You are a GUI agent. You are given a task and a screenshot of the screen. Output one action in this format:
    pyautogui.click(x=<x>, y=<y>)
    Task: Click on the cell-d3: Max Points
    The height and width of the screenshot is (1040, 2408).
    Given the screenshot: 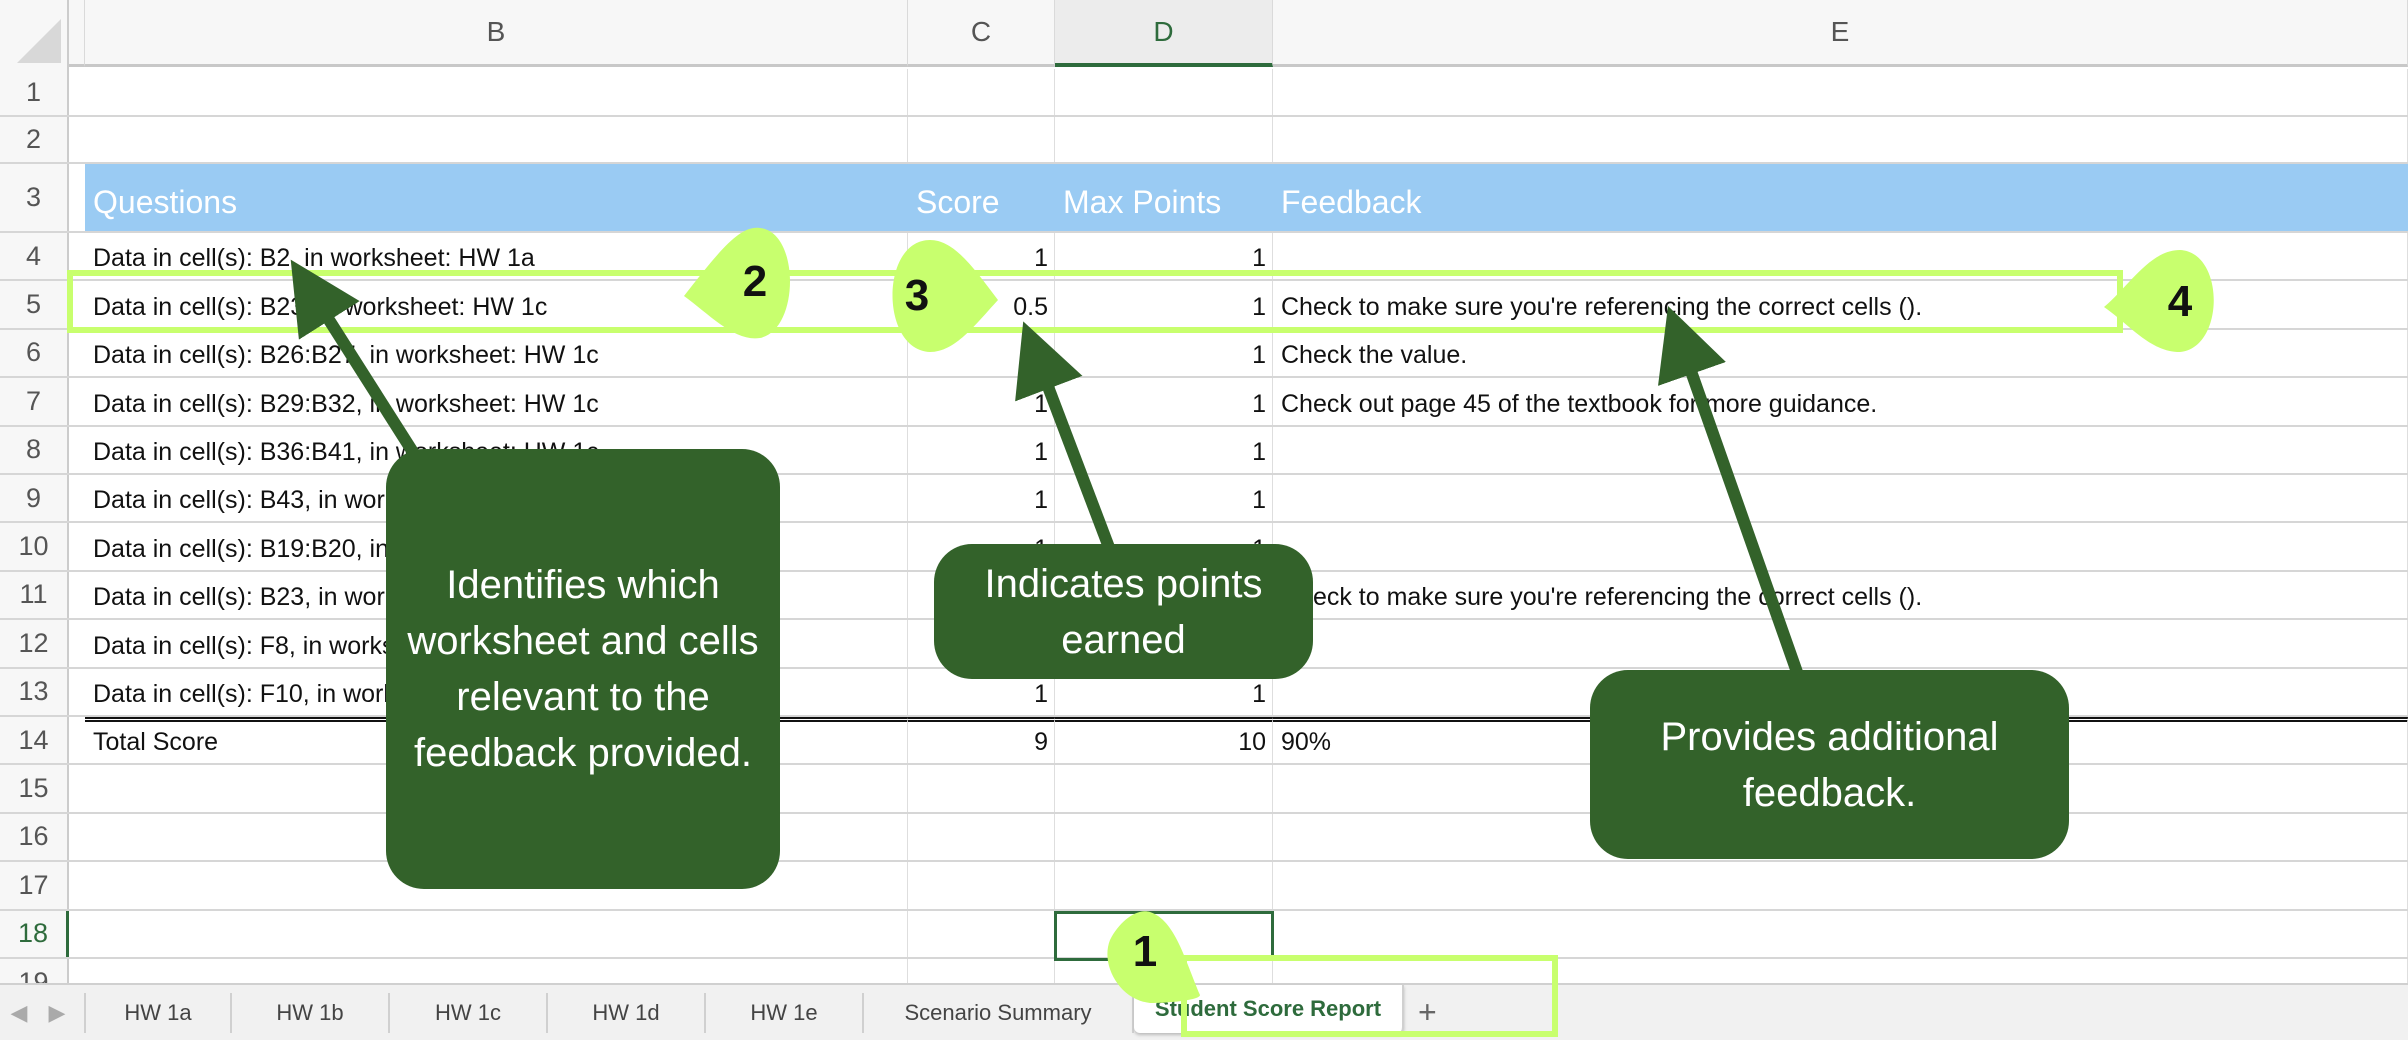 What is the action you would take?
    pyautogui.click(x=1164, y=197)
    